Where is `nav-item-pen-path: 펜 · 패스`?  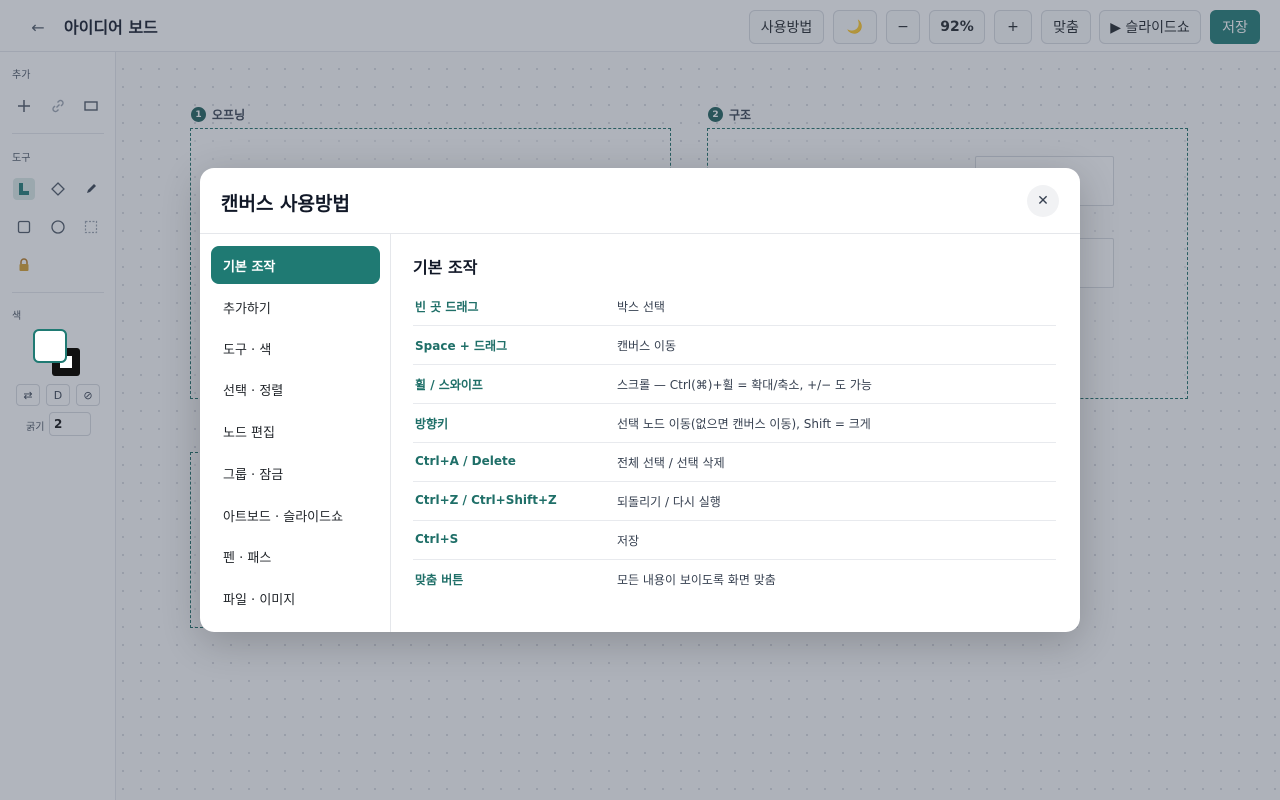 nav-item-pen-path: 펜 · 패스 is located at coordinates (295, 556).